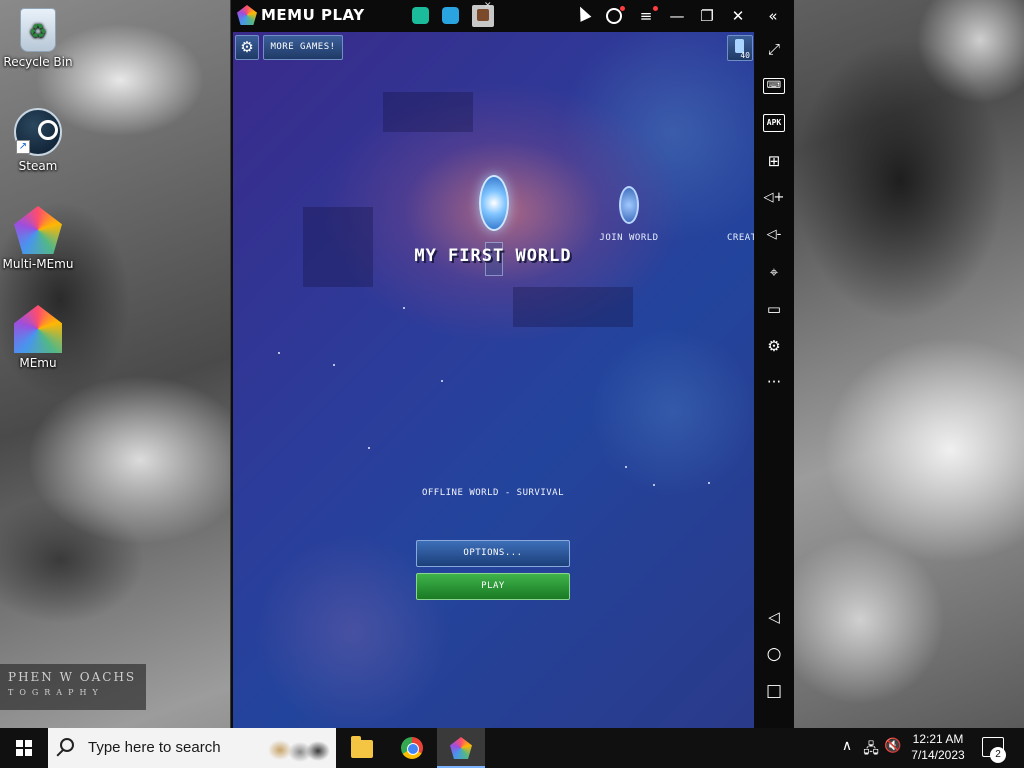  I want to click on taskbar-clock: 12:21 AM 7/14/2023, so click(938, 747).